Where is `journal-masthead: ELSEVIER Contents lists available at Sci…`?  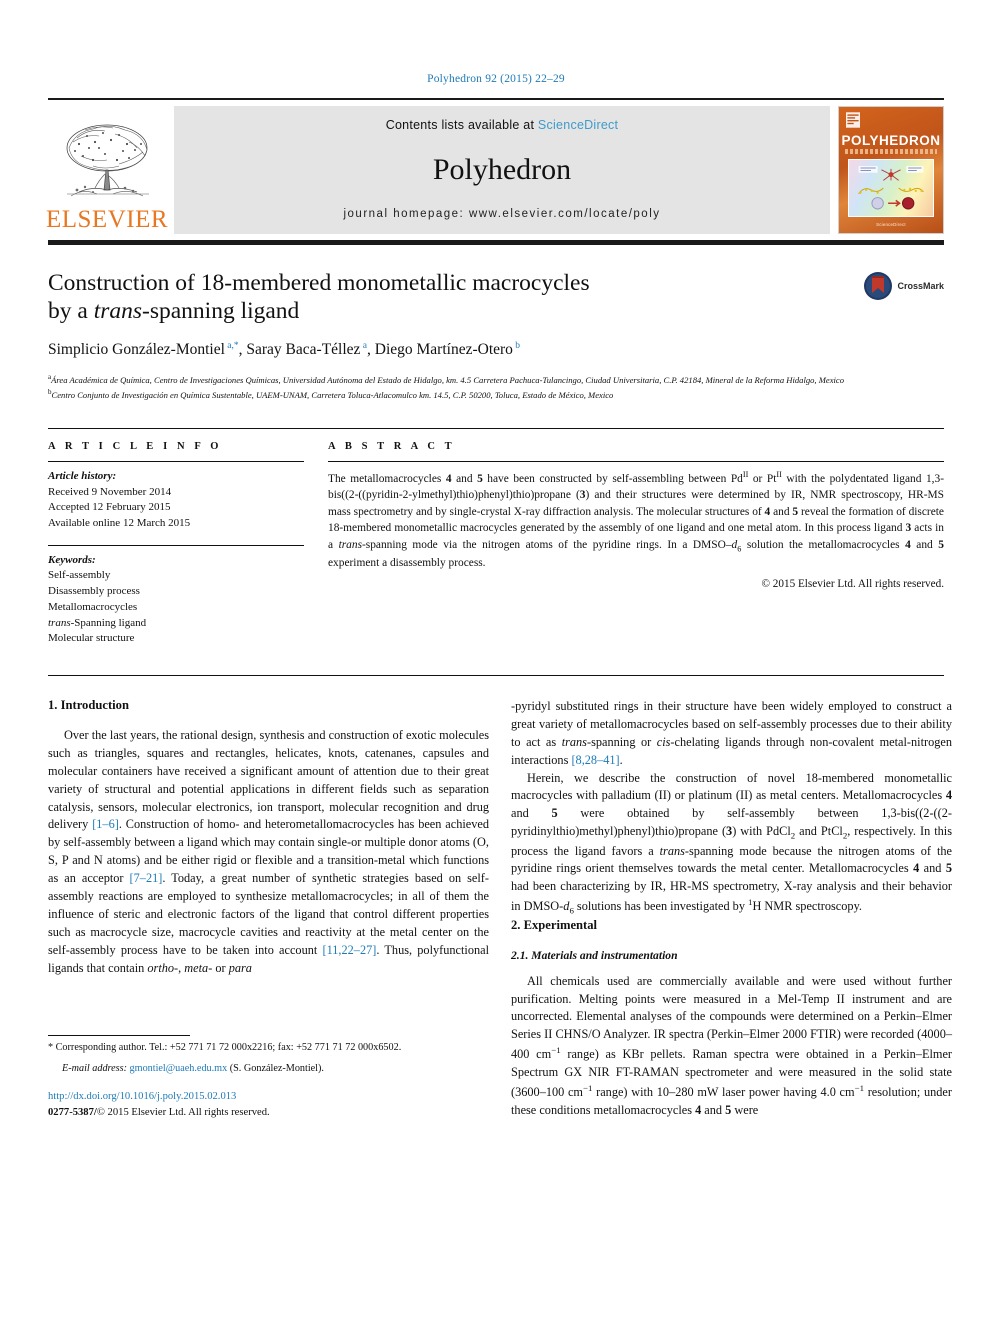
journal-masthead: ELSEVIER Contents lists available at Sci… is located at coordinates (495, 166).